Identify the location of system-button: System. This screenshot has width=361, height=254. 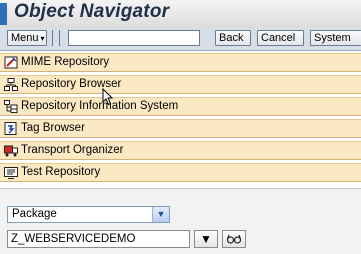
(335, 38).